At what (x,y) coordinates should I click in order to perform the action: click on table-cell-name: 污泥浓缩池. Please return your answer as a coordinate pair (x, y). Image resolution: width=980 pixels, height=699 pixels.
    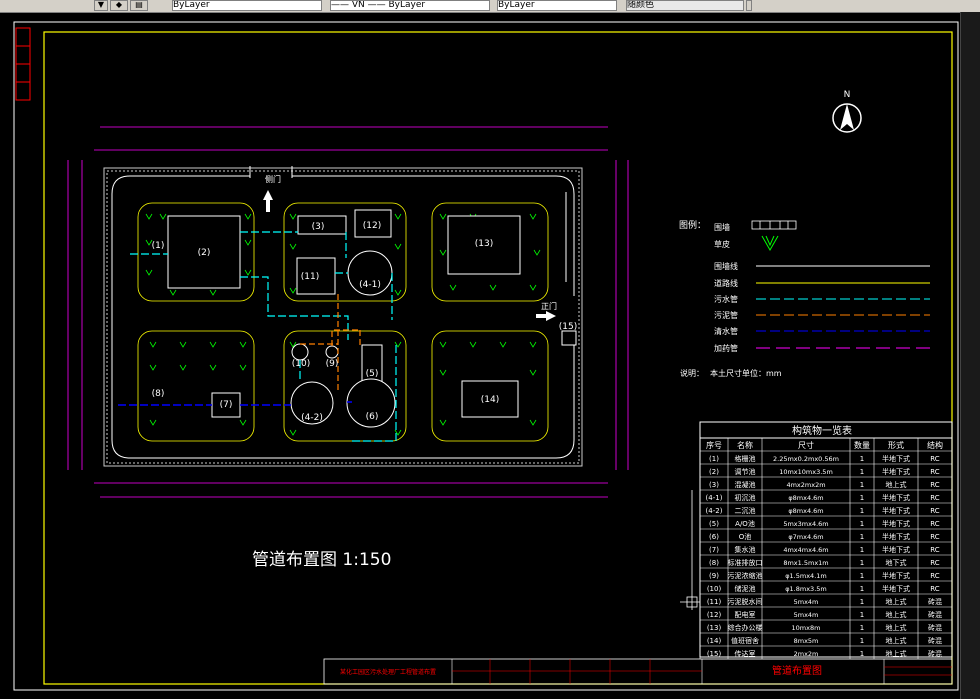
    Looking at the image, I should click on (745, 575).